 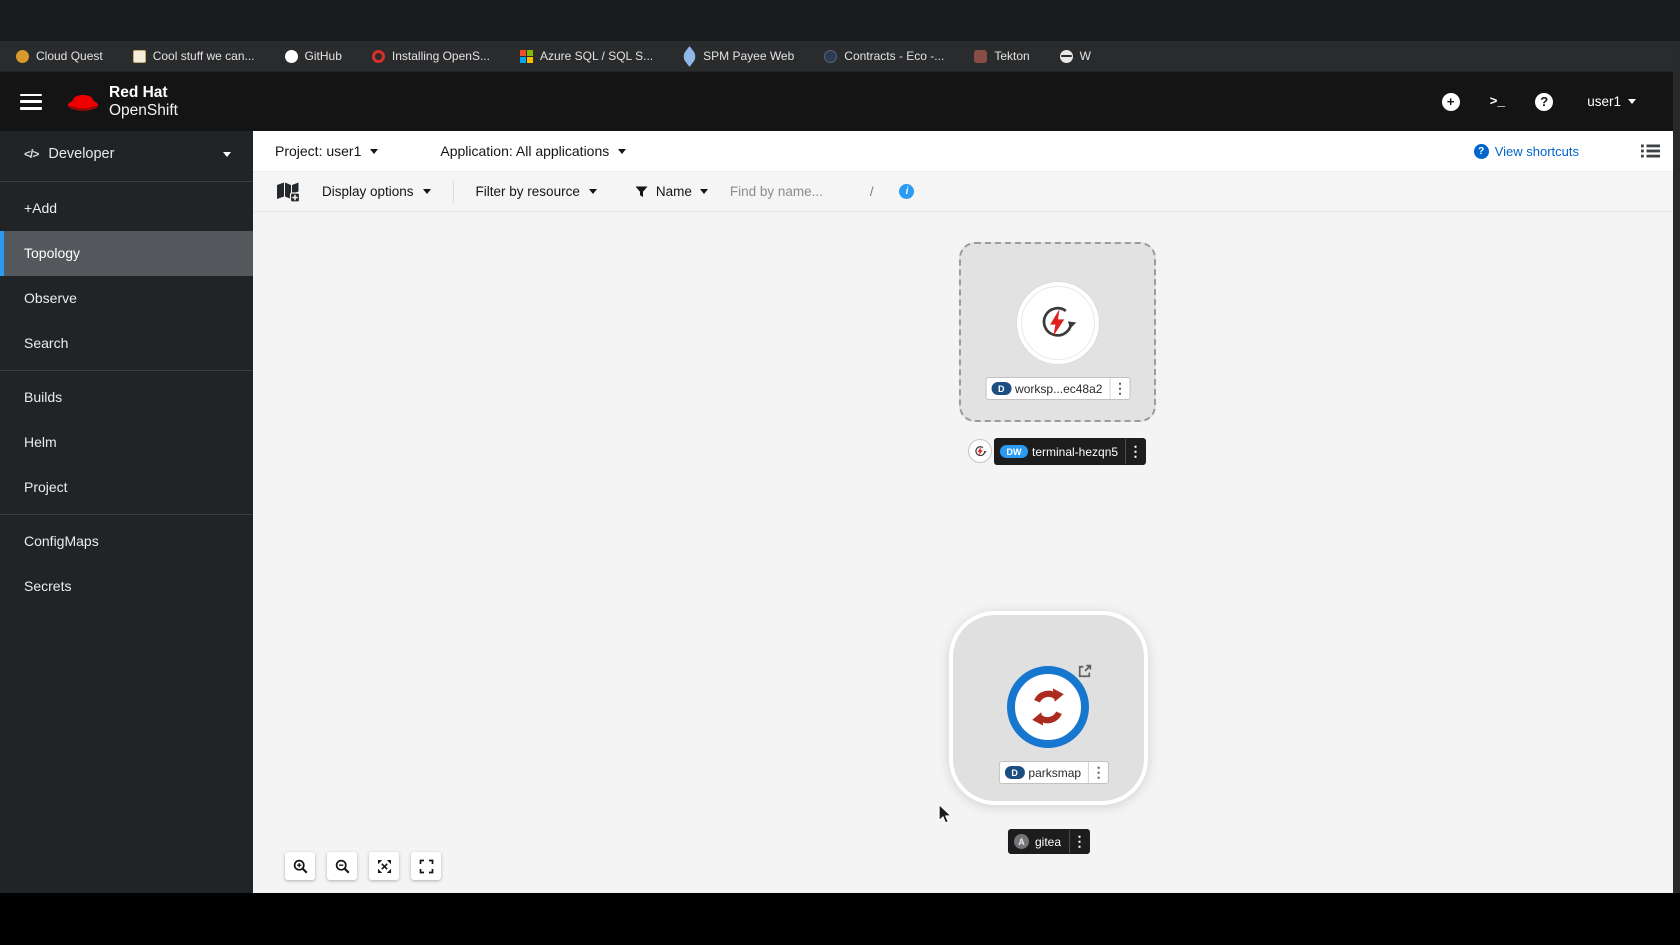 What do you see at coordinates (1084, 671) in the screenshot?
I see `open-url-decorator-icon` at bounding box center [1084, 671].